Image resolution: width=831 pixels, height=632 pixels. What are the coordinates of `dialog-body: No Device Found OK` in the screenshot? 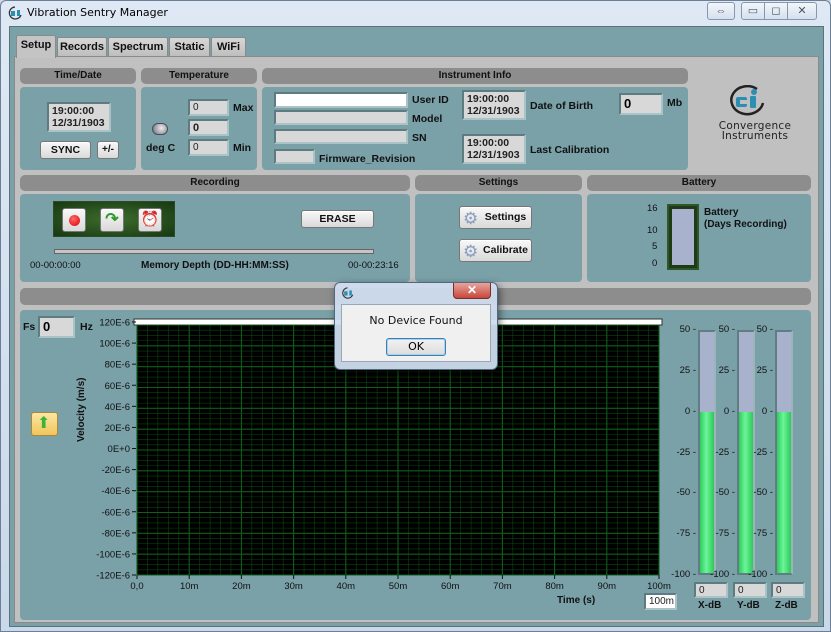 It's located at (416, 333).